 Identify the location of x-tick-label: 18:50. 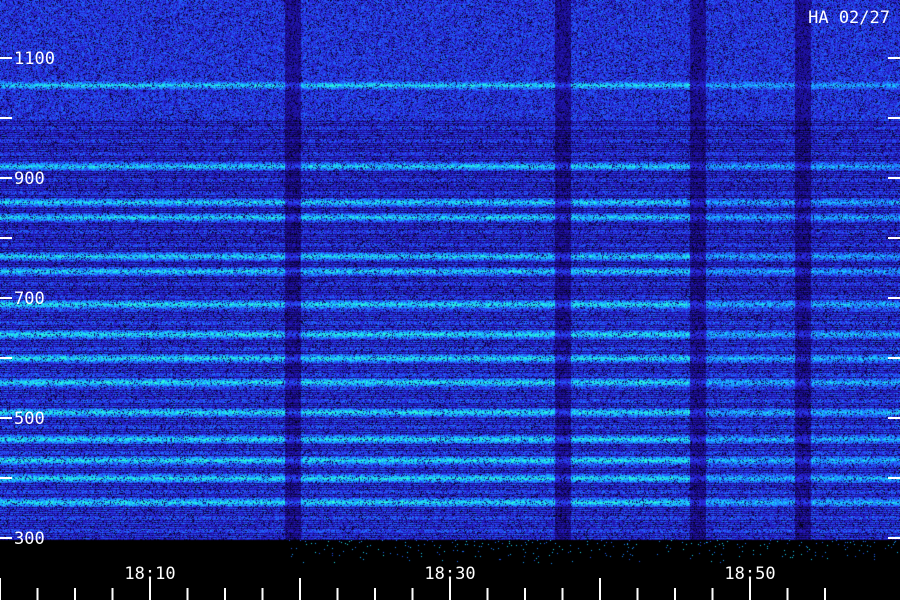
(749, 574).